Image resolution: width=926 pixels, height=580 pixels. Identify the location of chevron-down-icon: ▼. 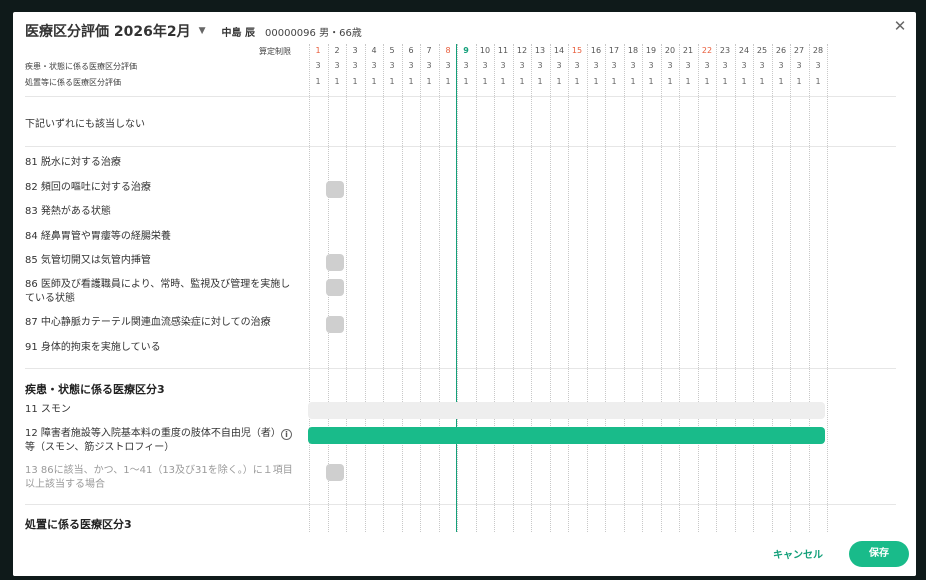
(202, 31).